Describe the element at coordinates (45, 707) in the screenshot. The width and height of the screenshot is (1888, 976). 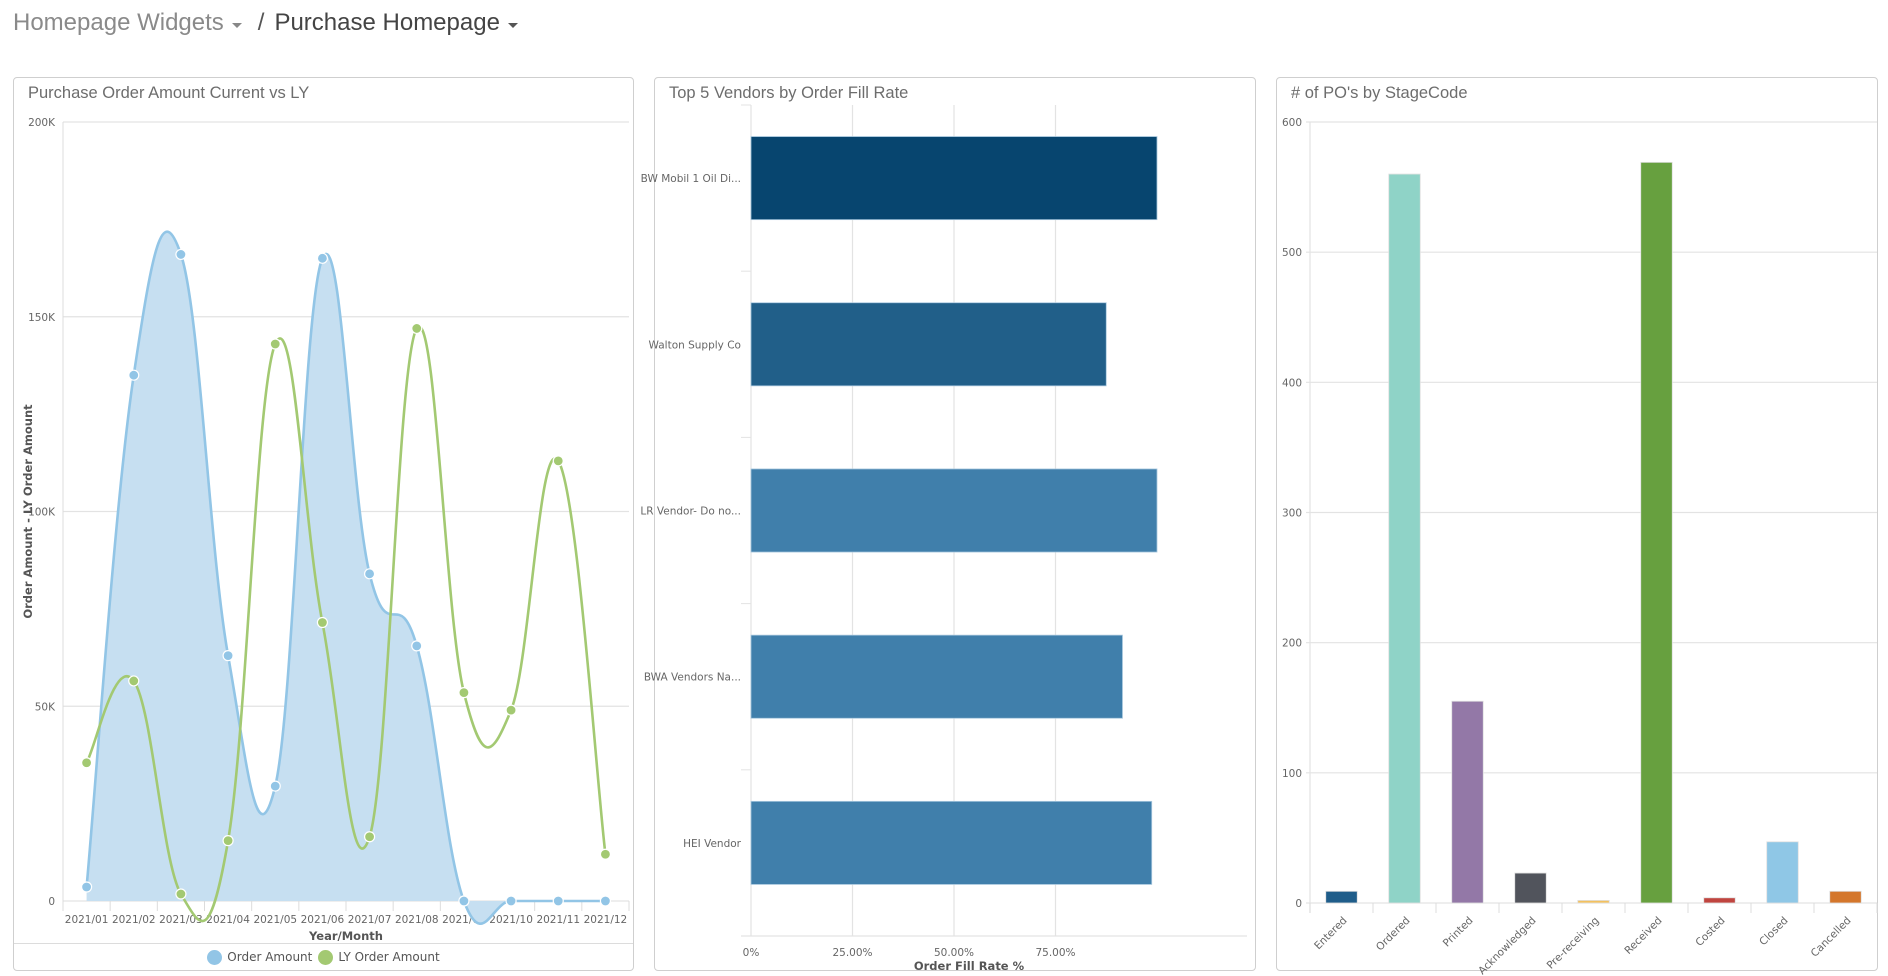
I see `y-tick-label: 50K` at that location.